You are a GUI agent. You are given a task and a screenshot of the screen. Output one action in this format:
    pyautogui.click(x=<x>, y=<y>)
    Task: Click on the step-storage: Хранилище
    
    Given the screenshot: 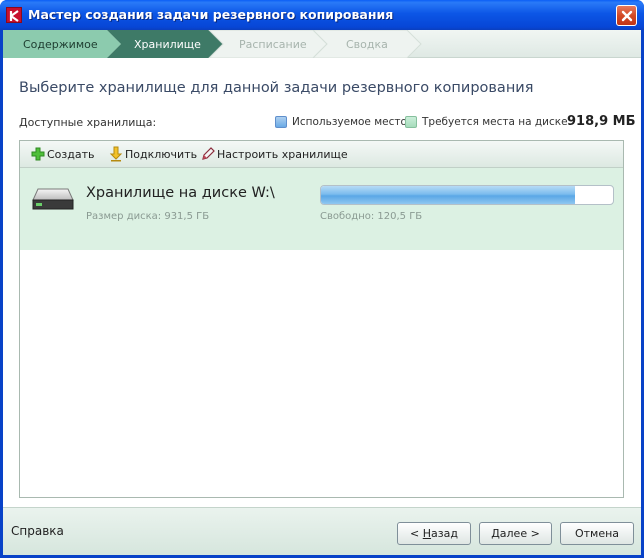 What is the action you would take?
    pyautogui.click(x=167, y=44)
    